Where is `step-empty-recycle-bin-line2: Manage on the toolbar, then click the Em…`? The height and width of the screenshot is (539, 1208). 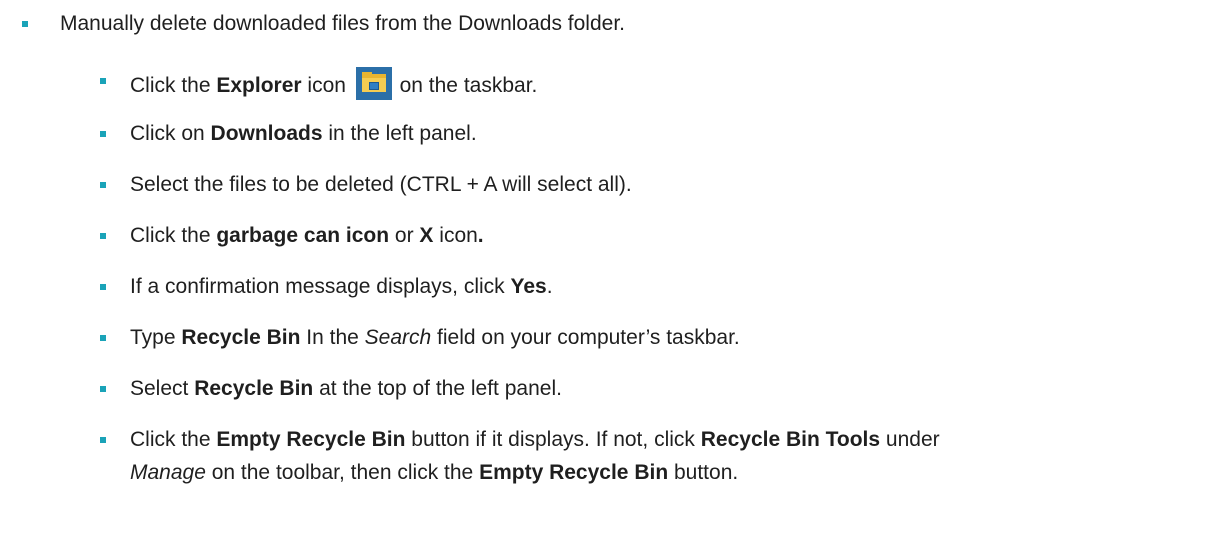
step-empty-recycle-bin-line2: Manage on the toolbar, then click the Em… is located at coordinates (434, 472).